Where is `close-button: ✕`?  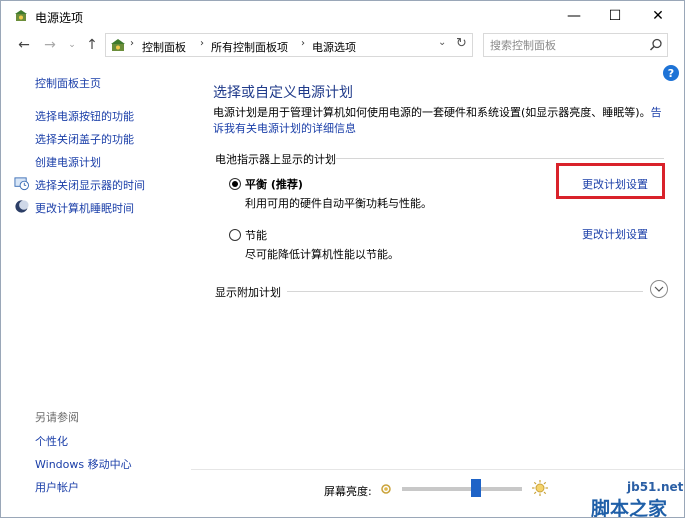
close-button: ✕ is located at coordinates (658, 16).